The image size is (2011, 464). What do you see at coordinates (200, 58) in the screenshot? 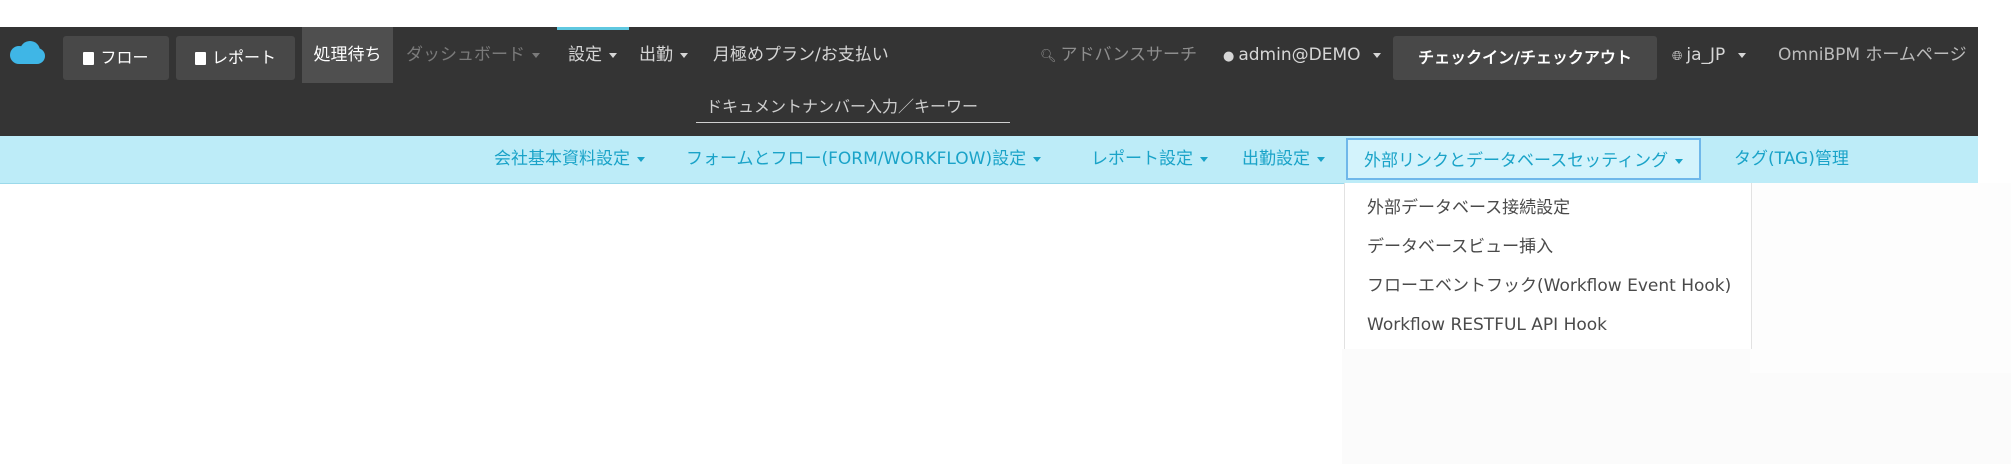
I see `chart-icon` at bounding box center [200, 58].